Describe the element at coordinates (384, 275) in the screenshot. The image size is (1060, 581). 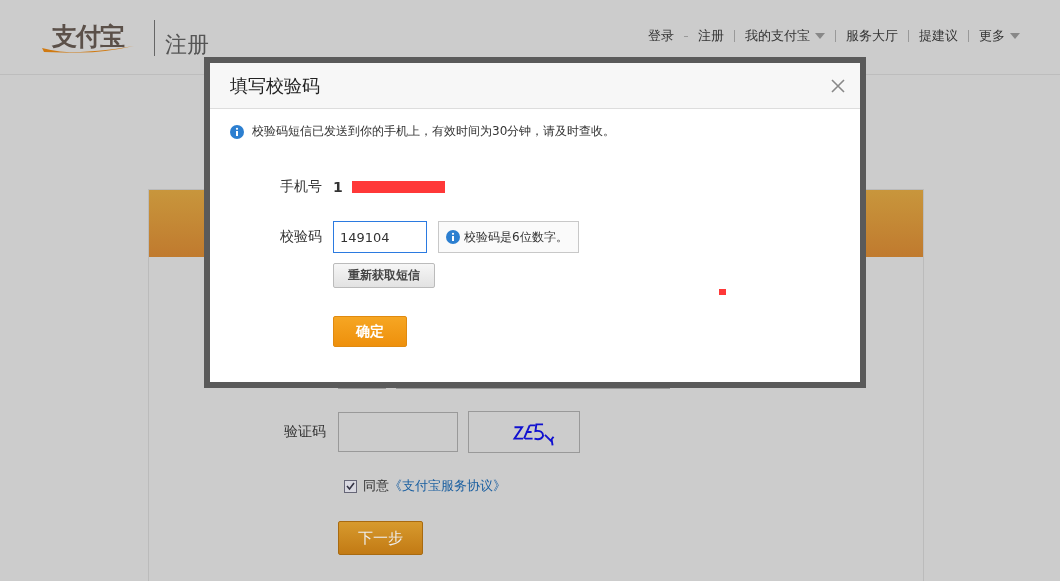
I see `resend-button: 重新获取短信` at that location.